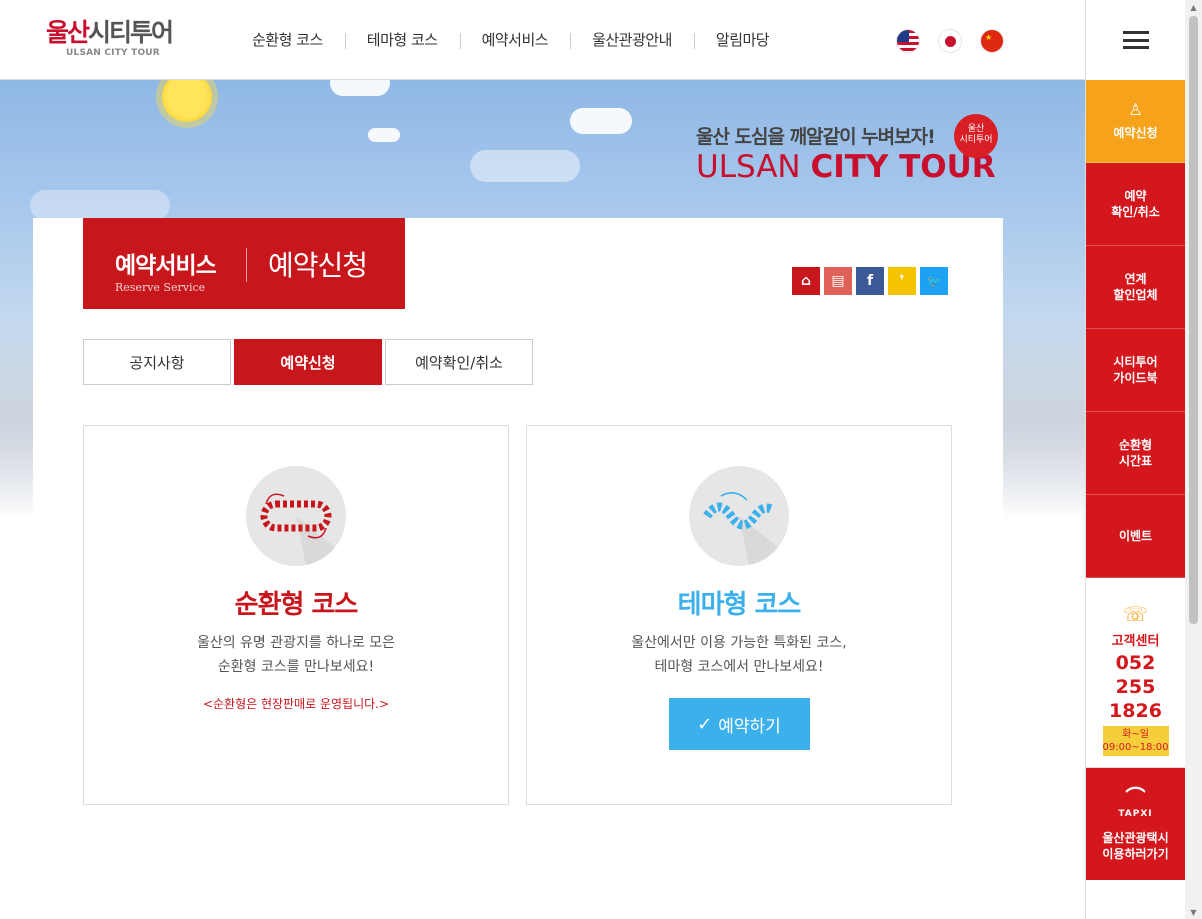  I want to click on nav-loop-course: 순환형 코스, so click(287, 40).